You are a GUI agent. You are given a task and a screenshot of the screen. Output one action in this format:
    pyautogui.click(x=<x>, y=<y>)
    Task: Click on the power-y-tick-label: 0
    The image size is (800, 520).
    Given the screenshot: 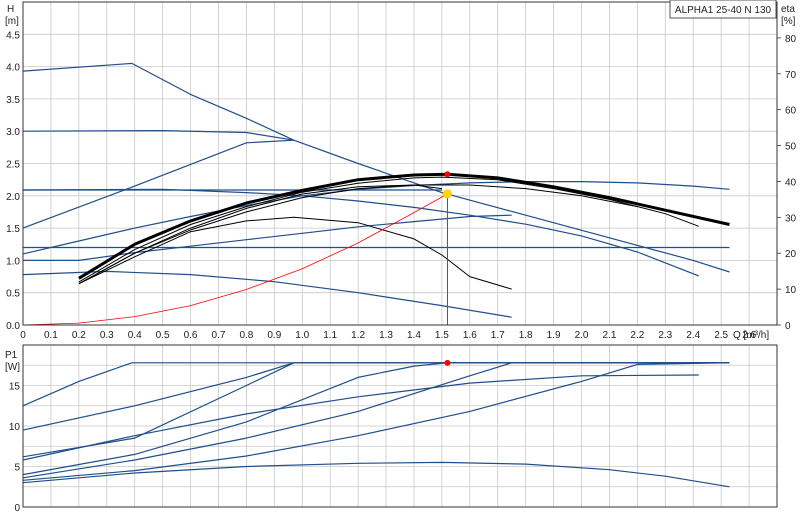 What is the action you would take?
    pyautogui.click(x=17, y=508)
    